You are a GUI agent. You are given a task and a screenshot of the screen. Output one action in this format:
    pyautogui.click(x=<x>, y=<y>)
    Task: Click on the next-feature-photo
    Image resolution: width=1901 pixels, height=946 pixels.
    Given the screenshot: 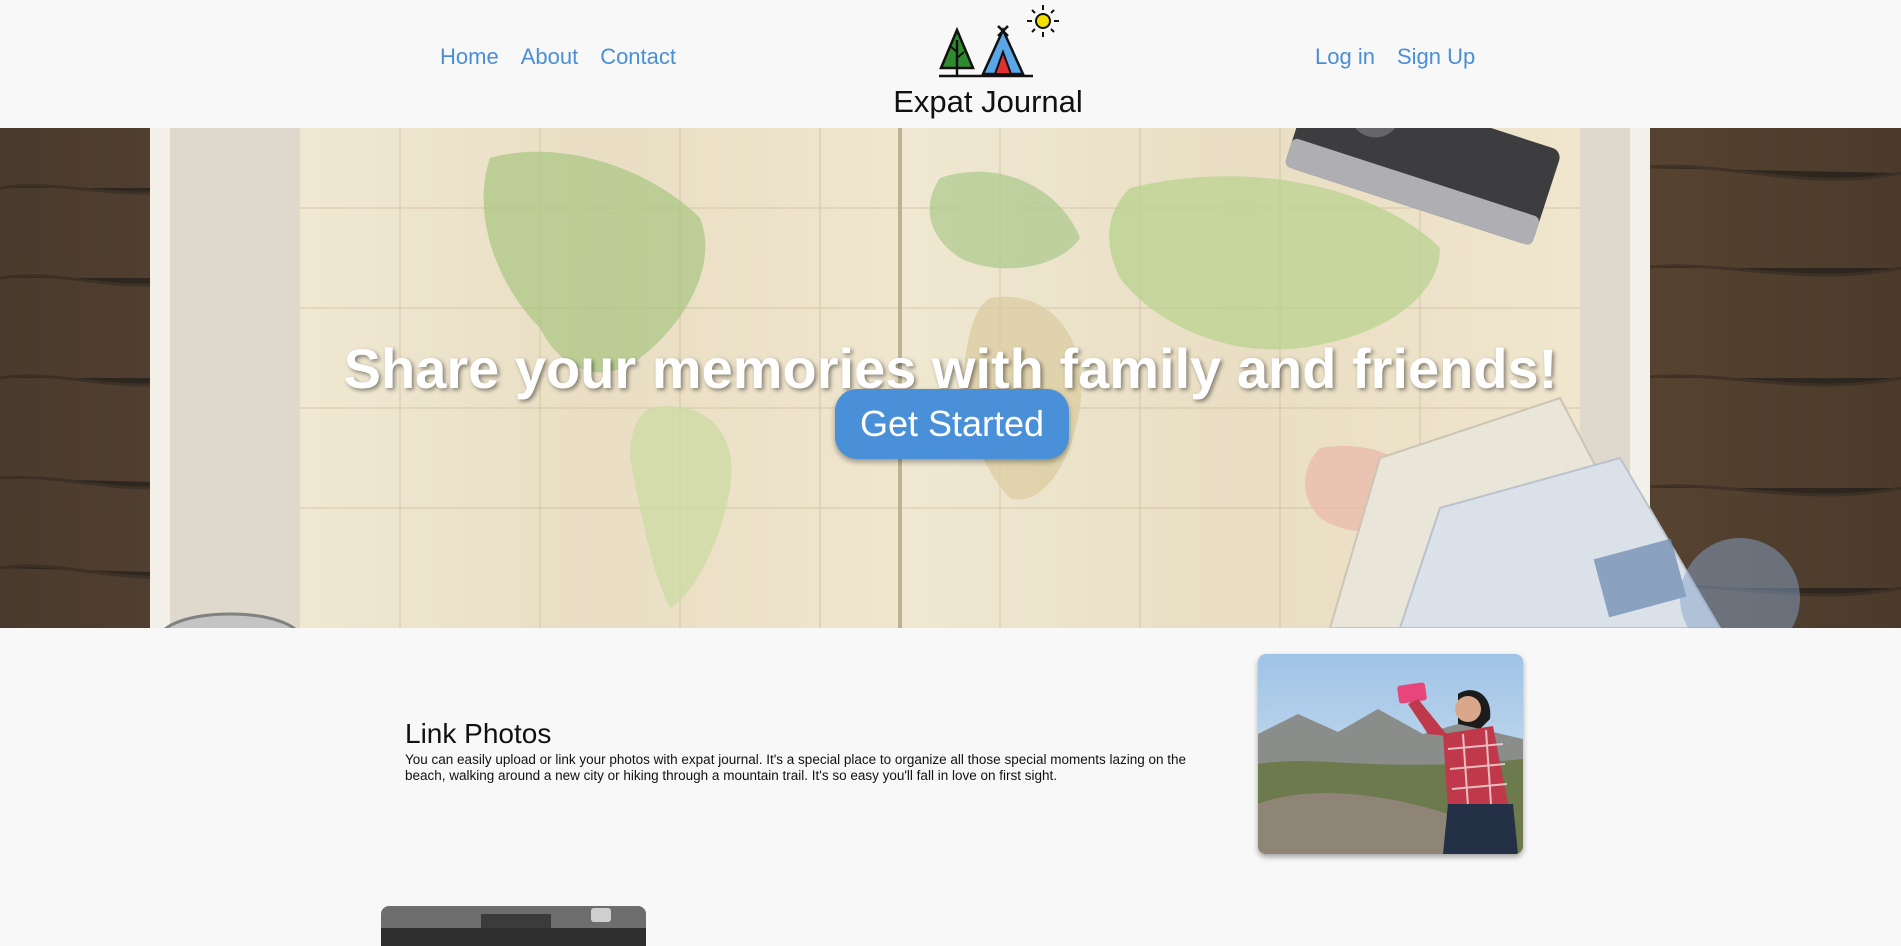 What is the action you would take?
    pyautogui.click(x=513, y=926)
    